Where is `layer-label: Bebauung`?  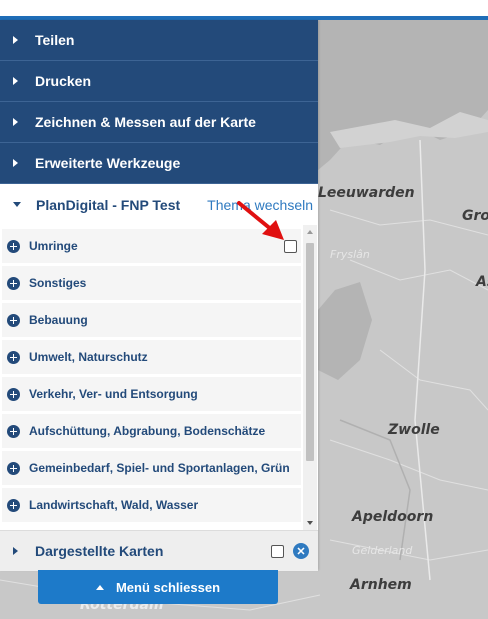
layer-label: Bebauung is located at coordinates (58, 320).